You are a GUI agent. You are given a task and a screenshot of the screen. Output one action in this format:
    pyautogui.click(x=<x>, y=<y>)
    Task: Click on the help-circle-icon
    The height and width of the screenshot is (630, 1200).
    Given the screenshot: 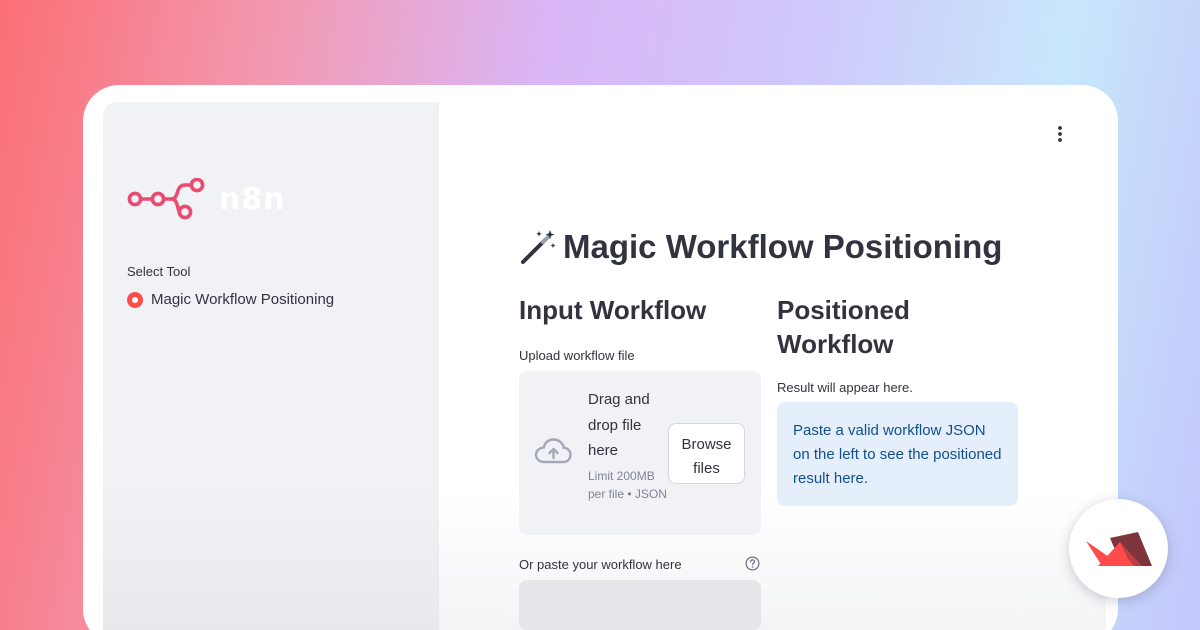 What is the action you would take?
    pyautogui.click(x=752, y=563)
    